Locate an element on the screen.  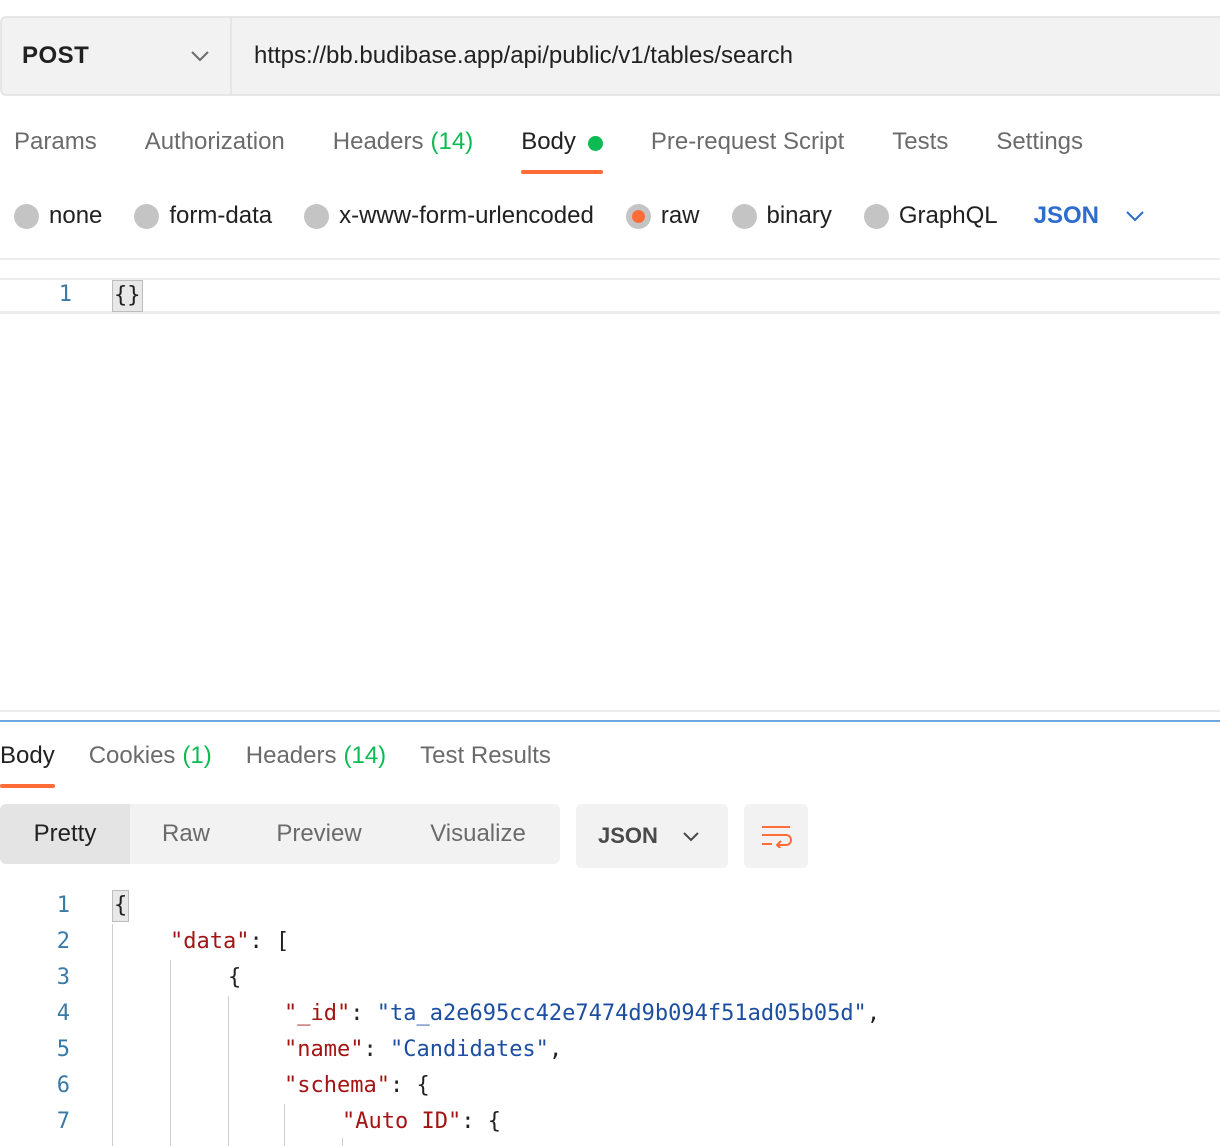
radio-label: binary is located at coordinates (799, 215).